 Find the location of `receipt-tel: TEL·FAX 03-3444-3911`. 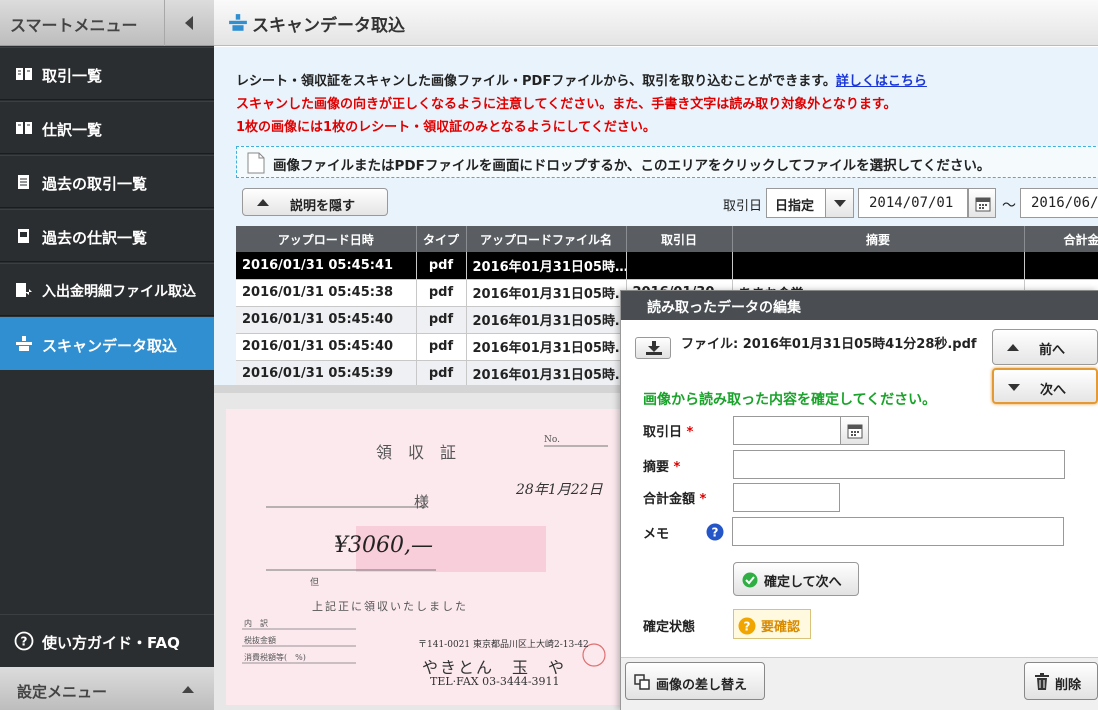

receipt-tel: TEL·FAX 03-3444-3911 is located at coordinates (495, 681).